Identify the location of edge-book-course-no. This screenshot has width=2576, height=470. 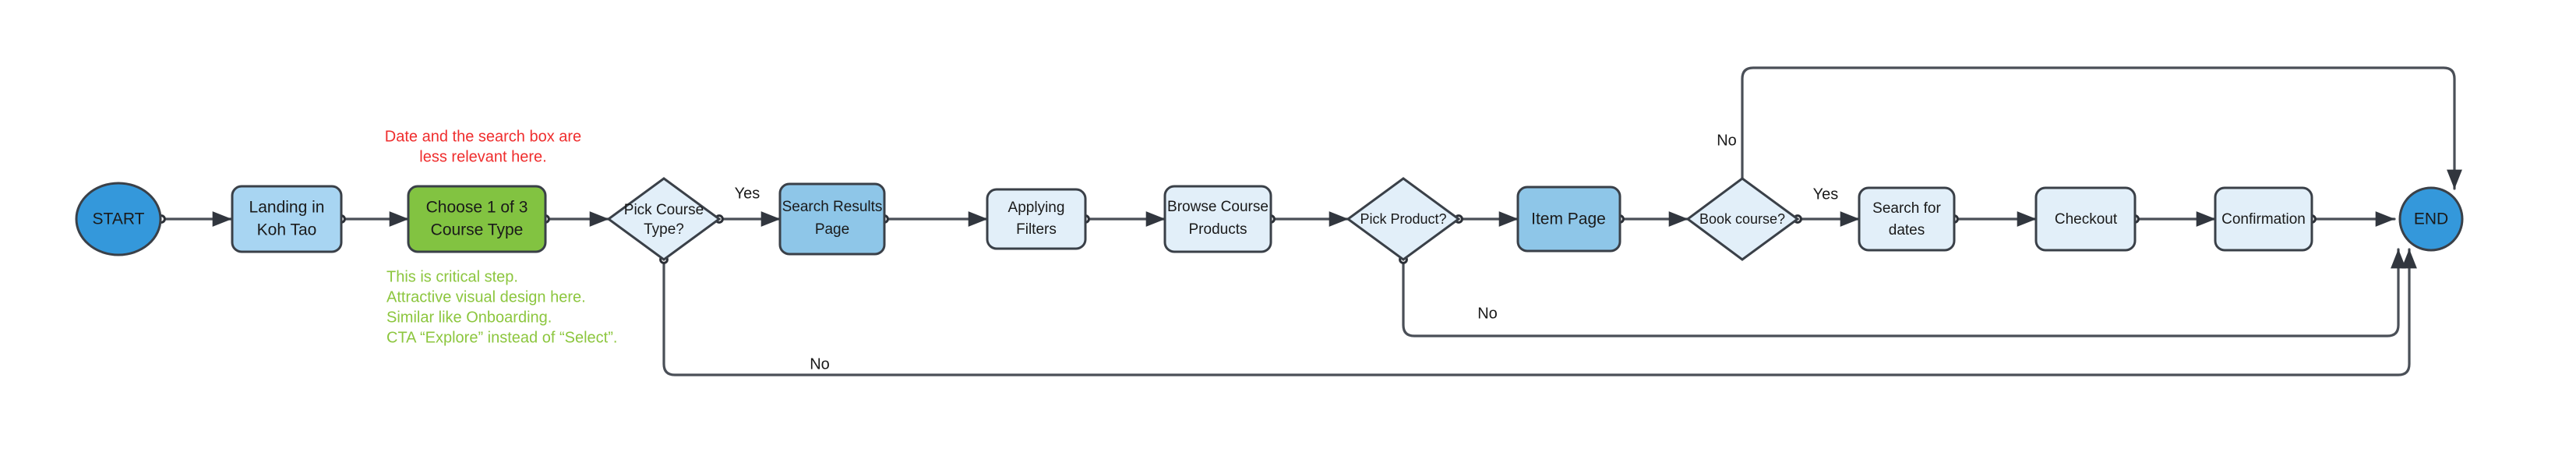
(2101, 128).